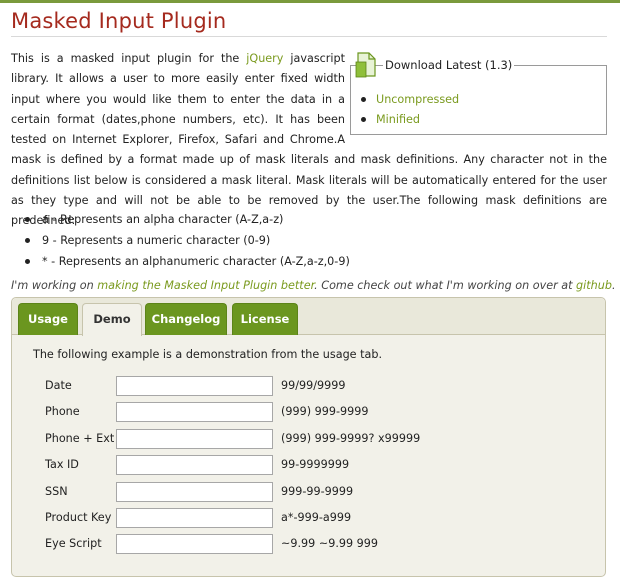 The width and height of the screenshot is (620, 585). What do you see at coordinates (48, 319) in the screenshot?
I see `tab-usage: Usage` at bounding box center [48, 319].